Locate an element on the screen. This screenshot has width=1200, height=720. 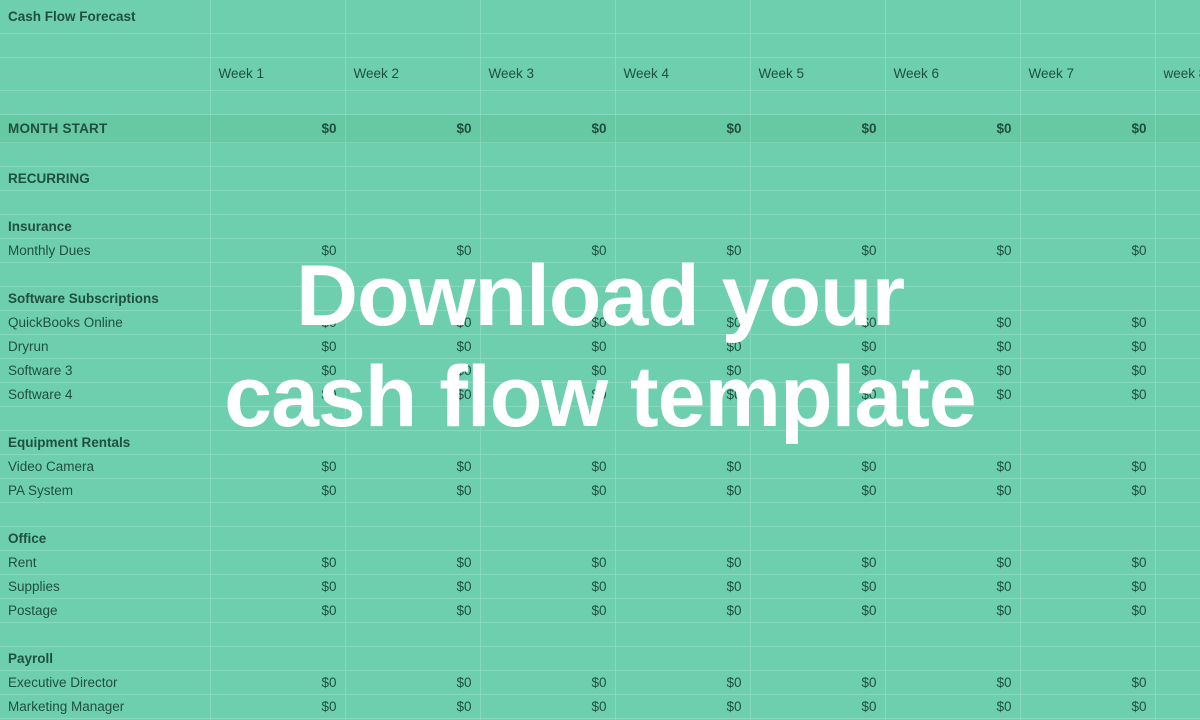
row-label: Software Subscriptions is located at coordinates (105, 298).